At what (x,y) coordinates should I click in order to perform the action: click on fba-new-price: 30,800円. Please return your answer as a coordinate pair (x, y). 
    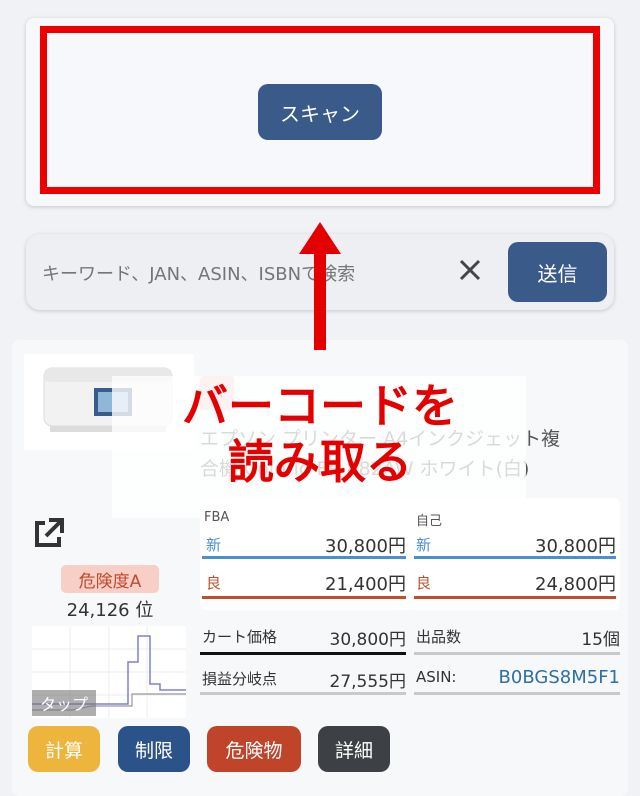
    Looking at the image, I should click on (365, 546).